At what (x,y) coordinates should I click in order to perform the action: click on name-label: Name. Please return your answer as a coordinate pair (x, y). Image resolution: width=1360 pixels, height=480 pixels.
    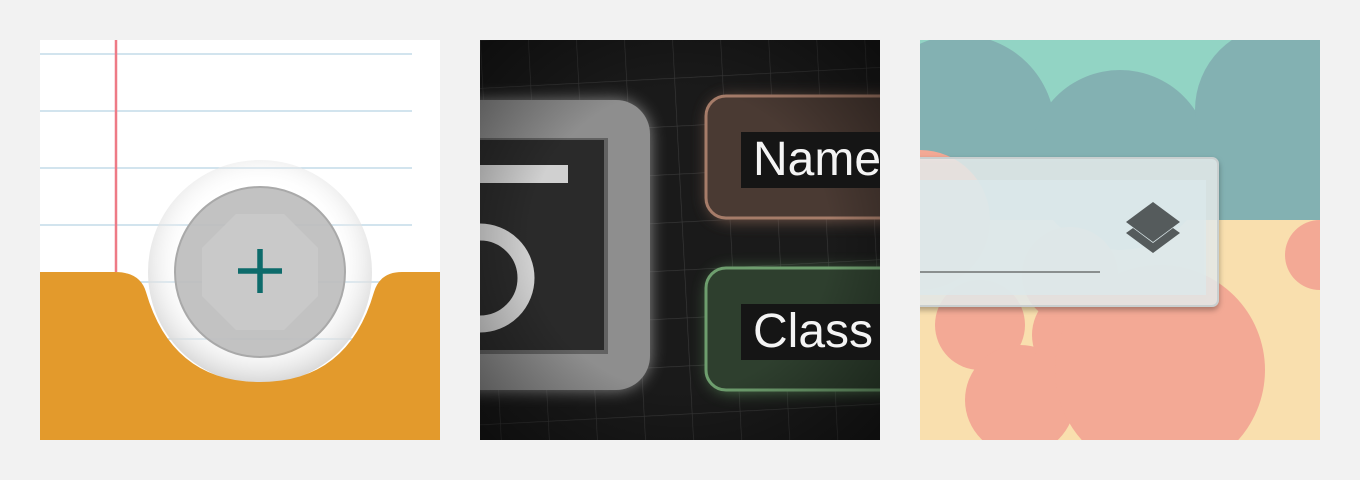
    Looking at the image, I should click on (810, 160).